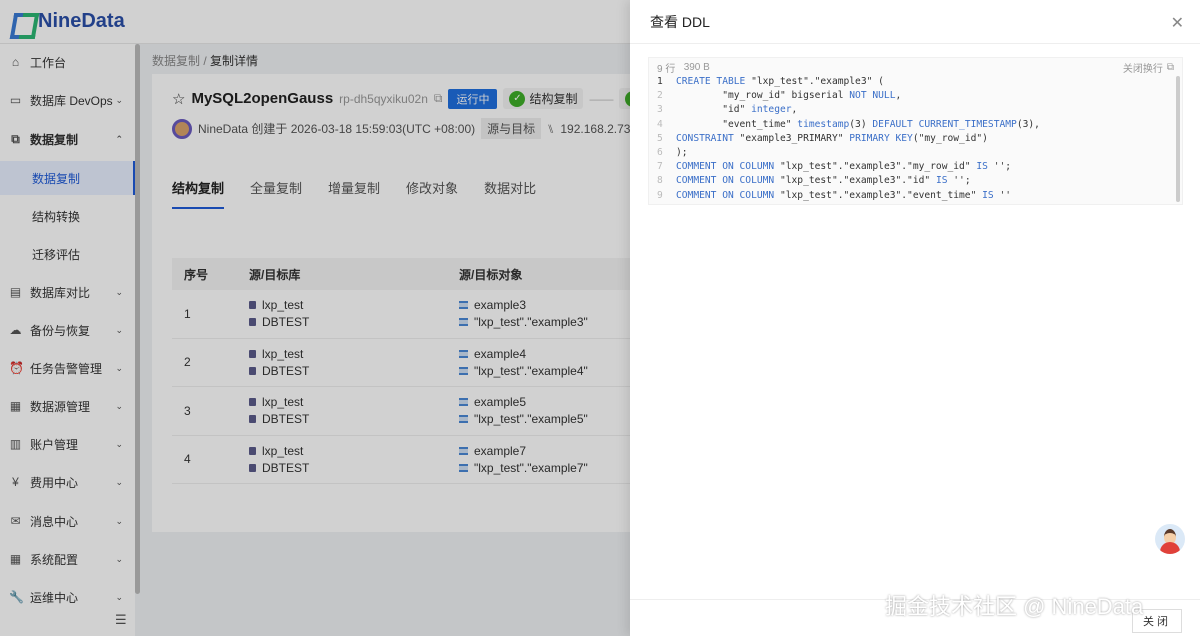 The width and height of the screenshot is (1200, 636). Describe the element at coordinates (660, 152) in the screenshot. I see `line-number: 6` at that location.